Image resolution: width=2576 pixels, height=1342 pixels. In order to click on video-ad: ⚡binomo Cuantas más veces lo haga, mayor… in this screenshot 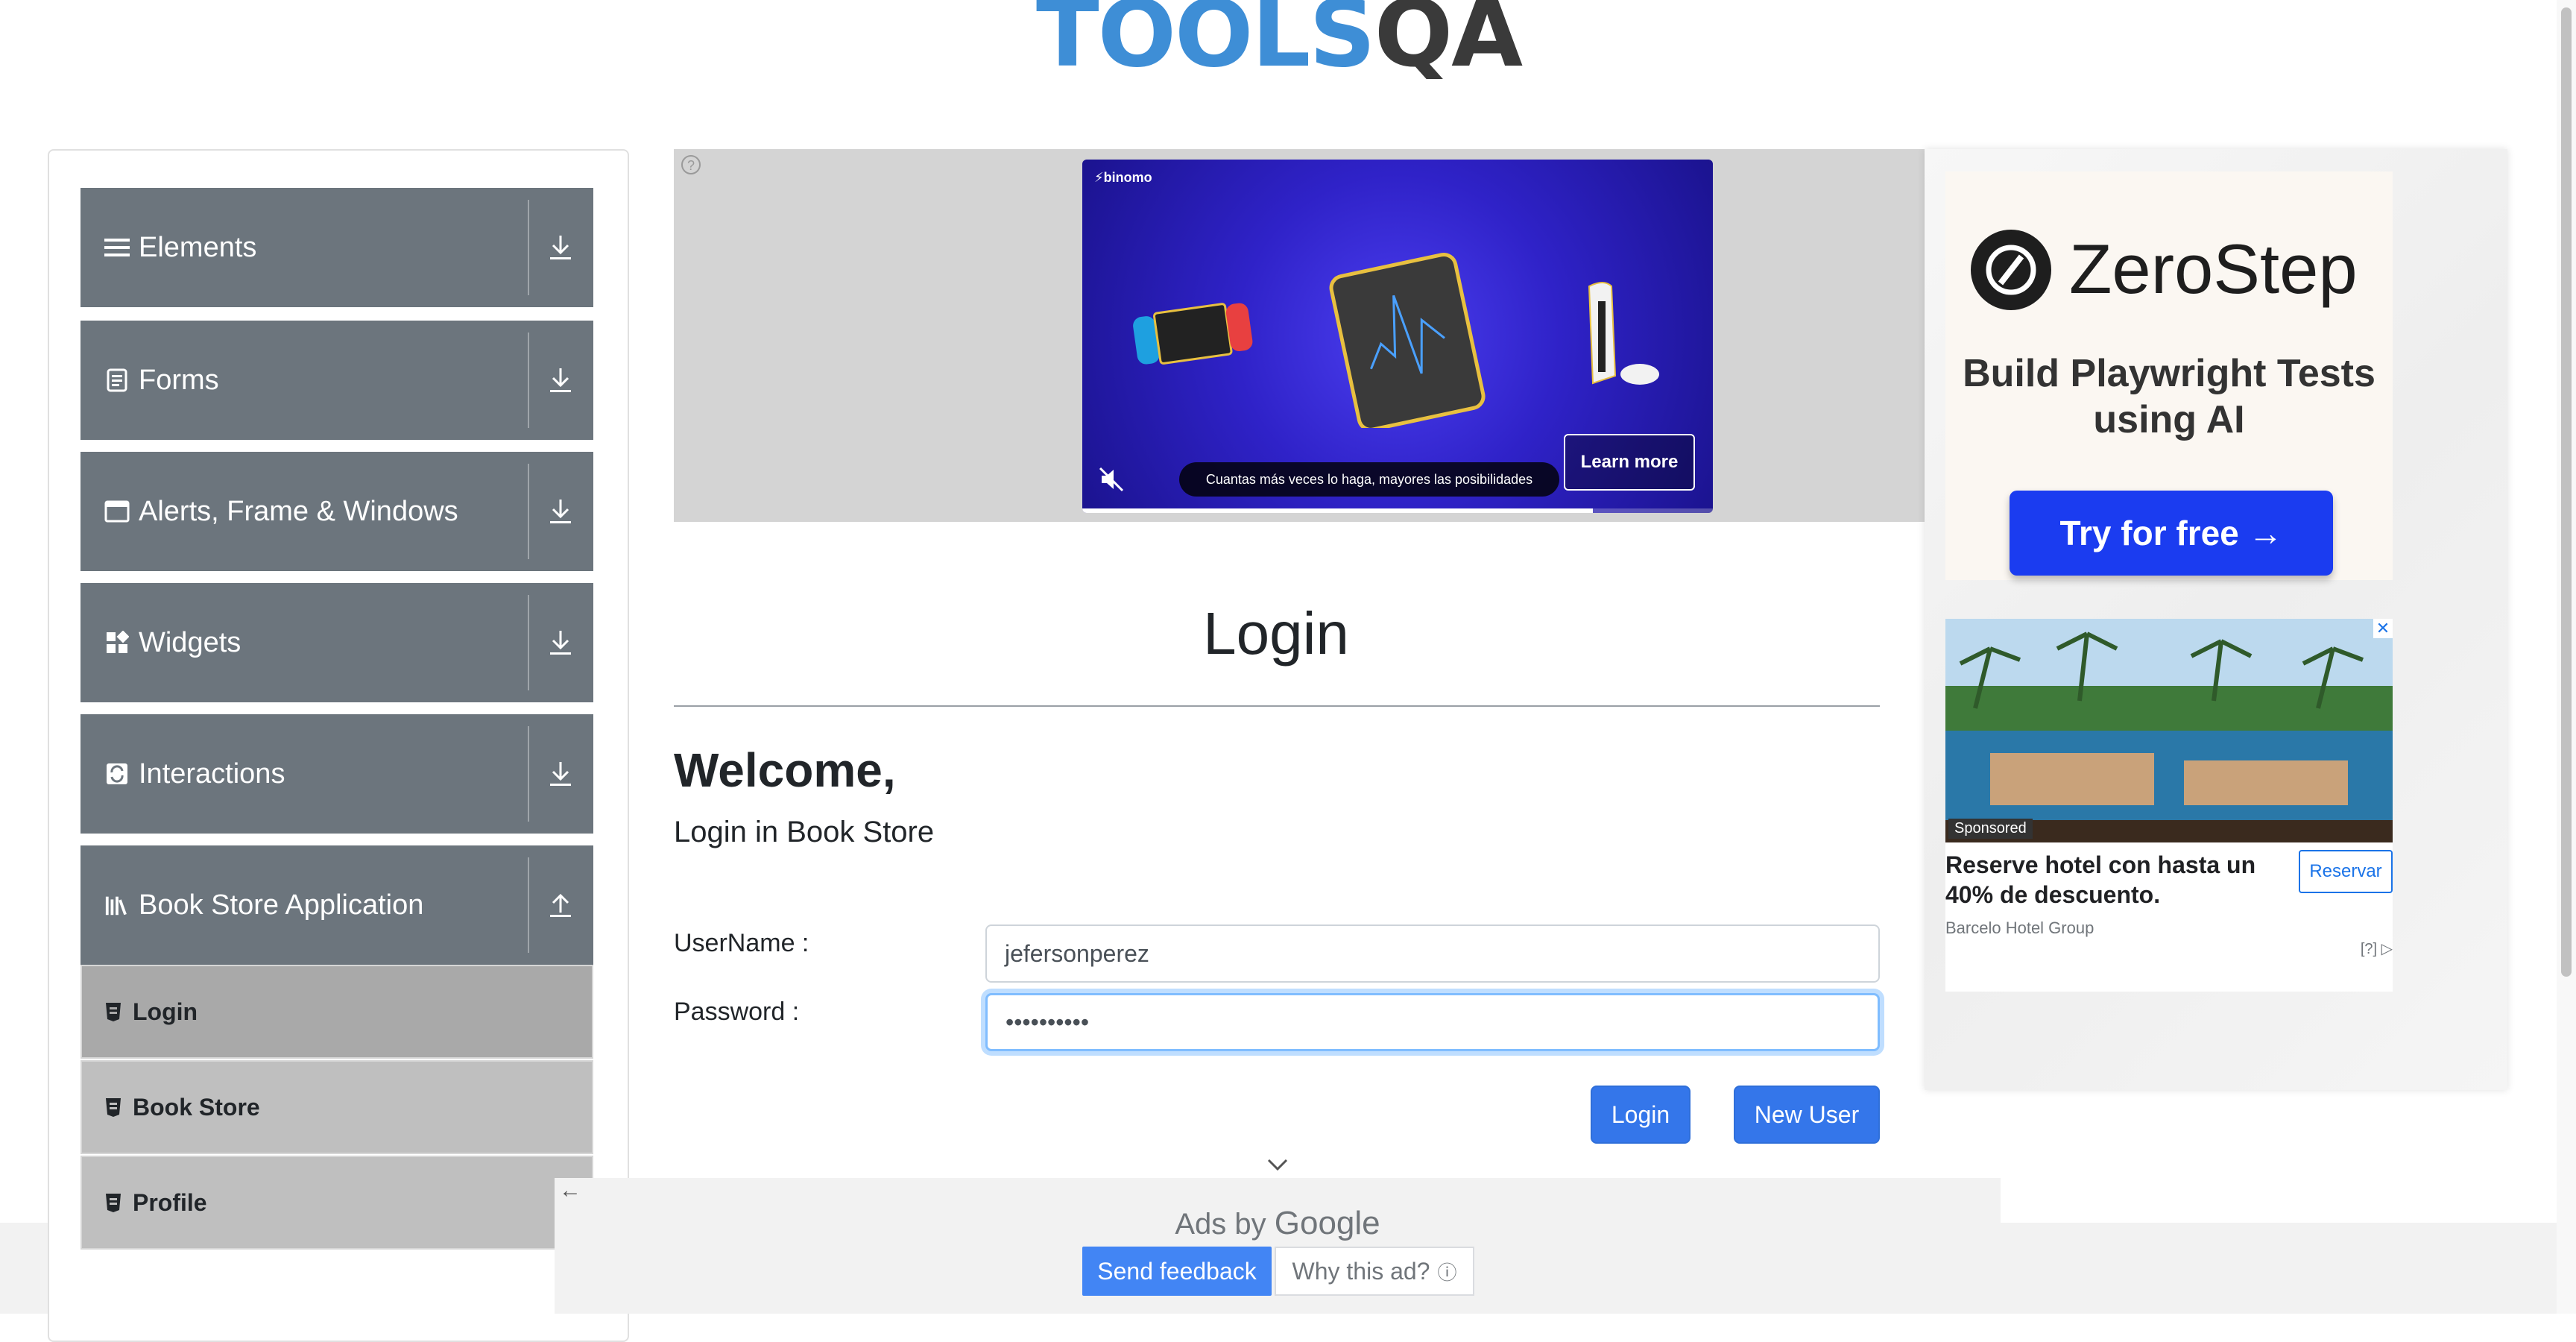, I will do `click(1397, 336)`.